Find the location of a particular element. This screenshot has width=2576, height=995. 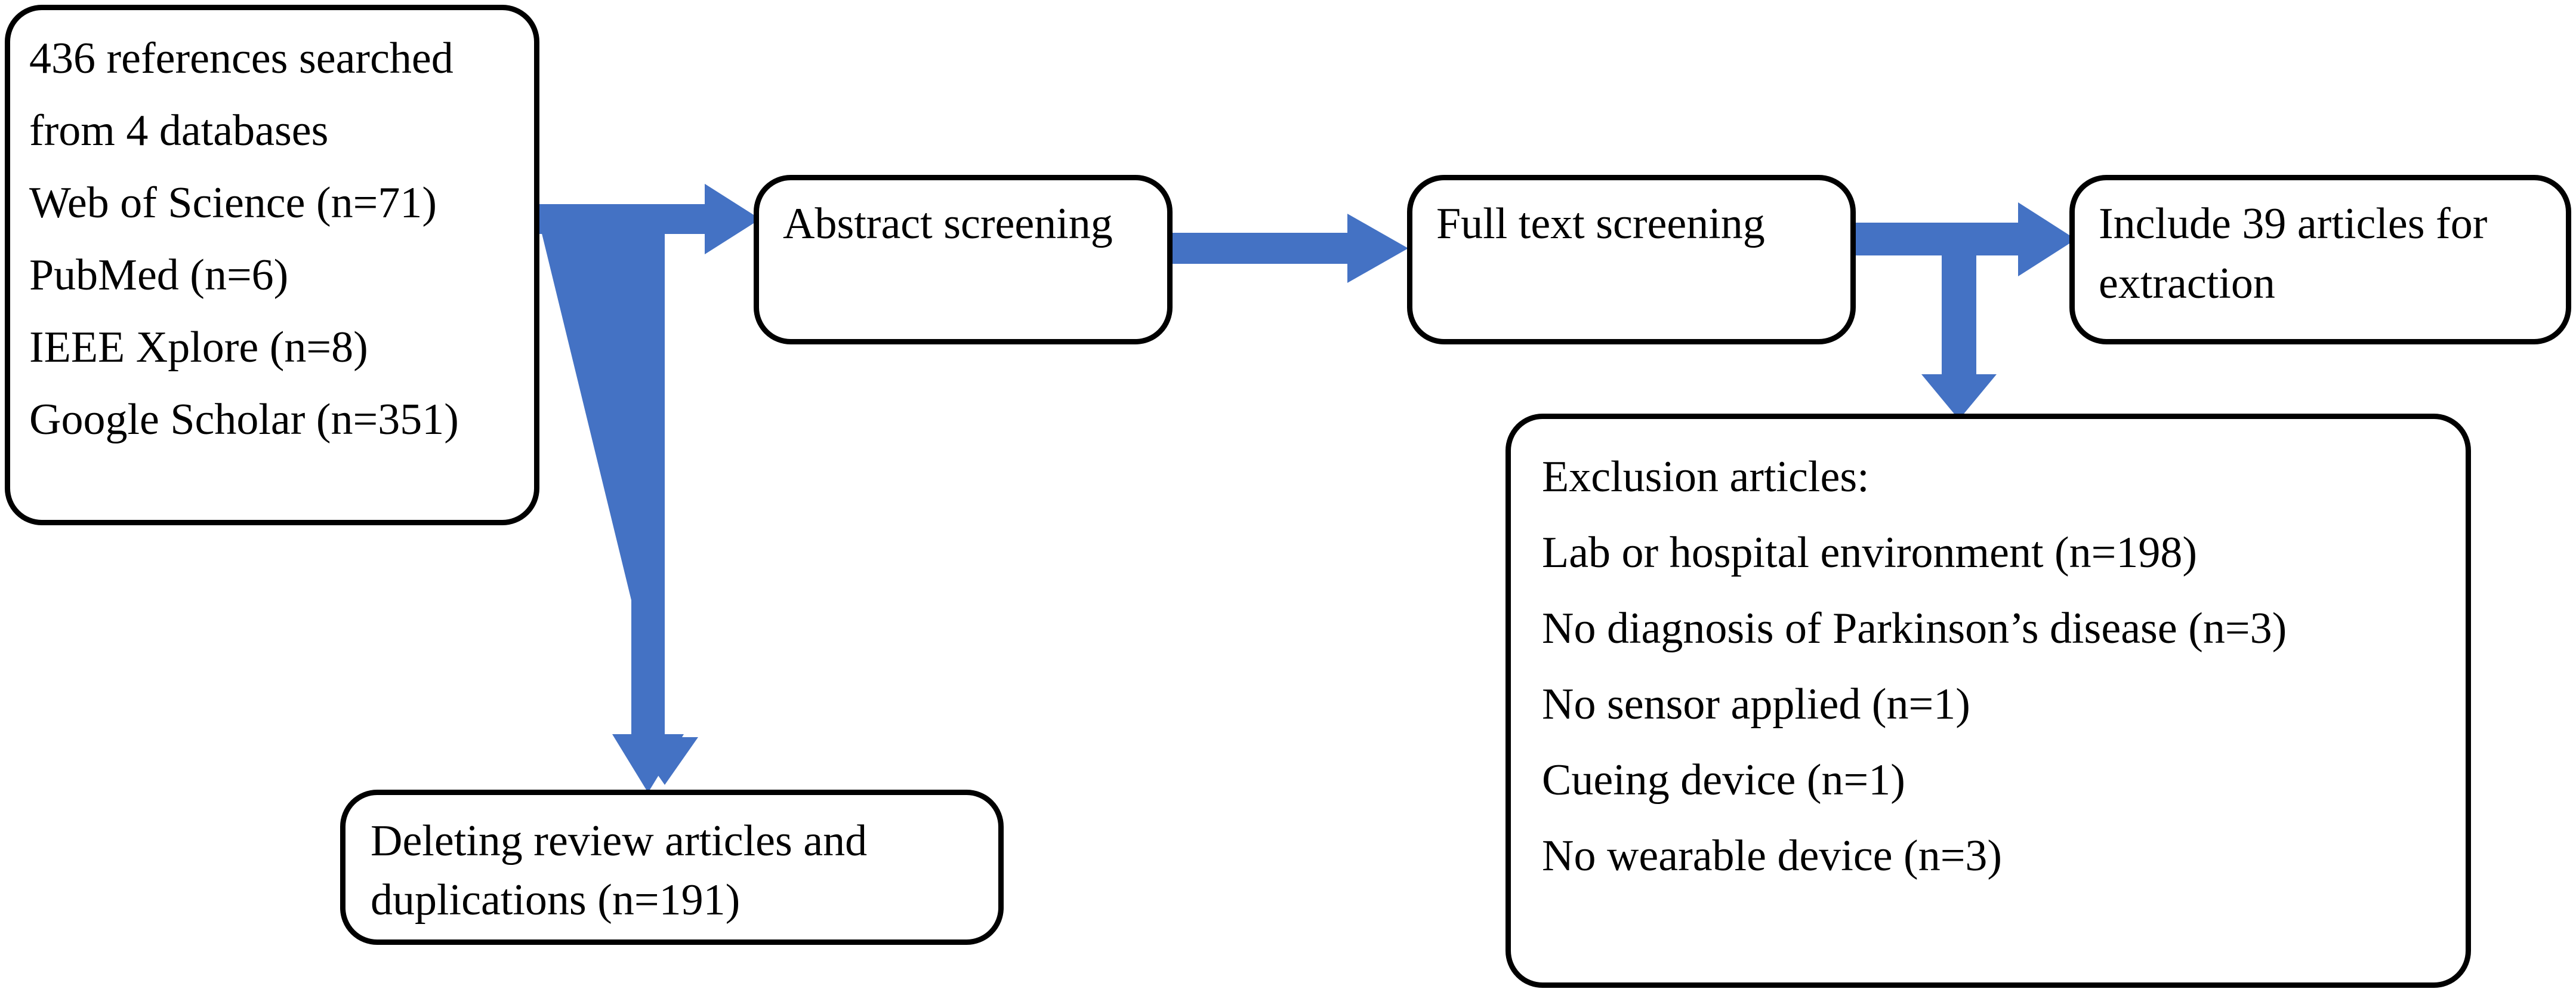

box-include-articles: Include 39 articles for extraction is located at coordinates (2320, 259).